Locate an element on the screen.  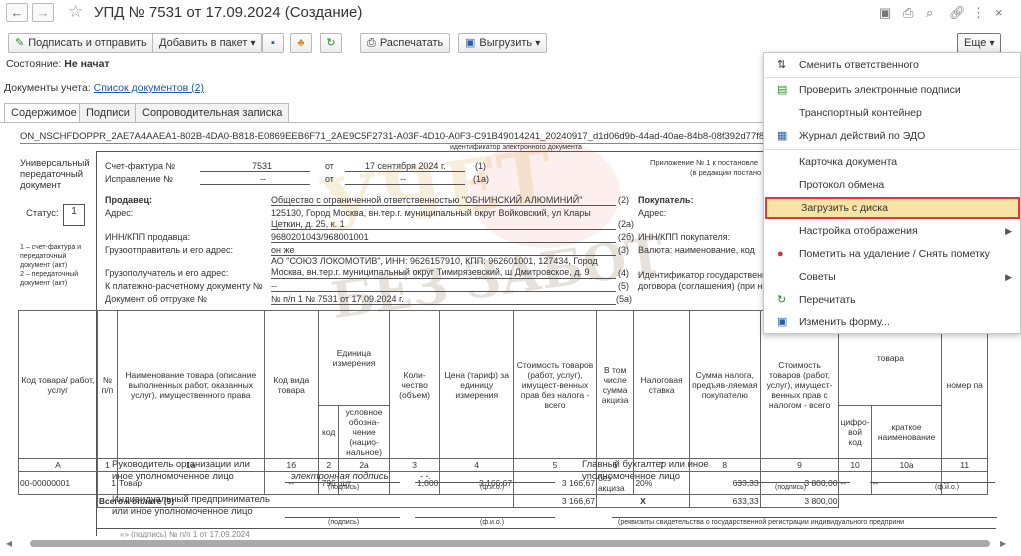
sign-cap-3: (подпись) is located at coordinates (344, 522).